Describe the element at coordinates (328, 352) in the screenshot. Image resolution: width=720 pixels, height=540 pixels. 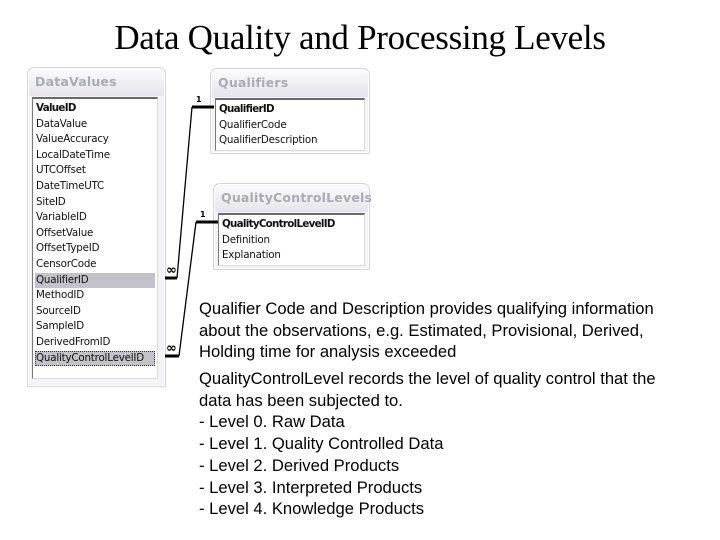
I see `note-line: Holding time for analysis exceeded` at that location.